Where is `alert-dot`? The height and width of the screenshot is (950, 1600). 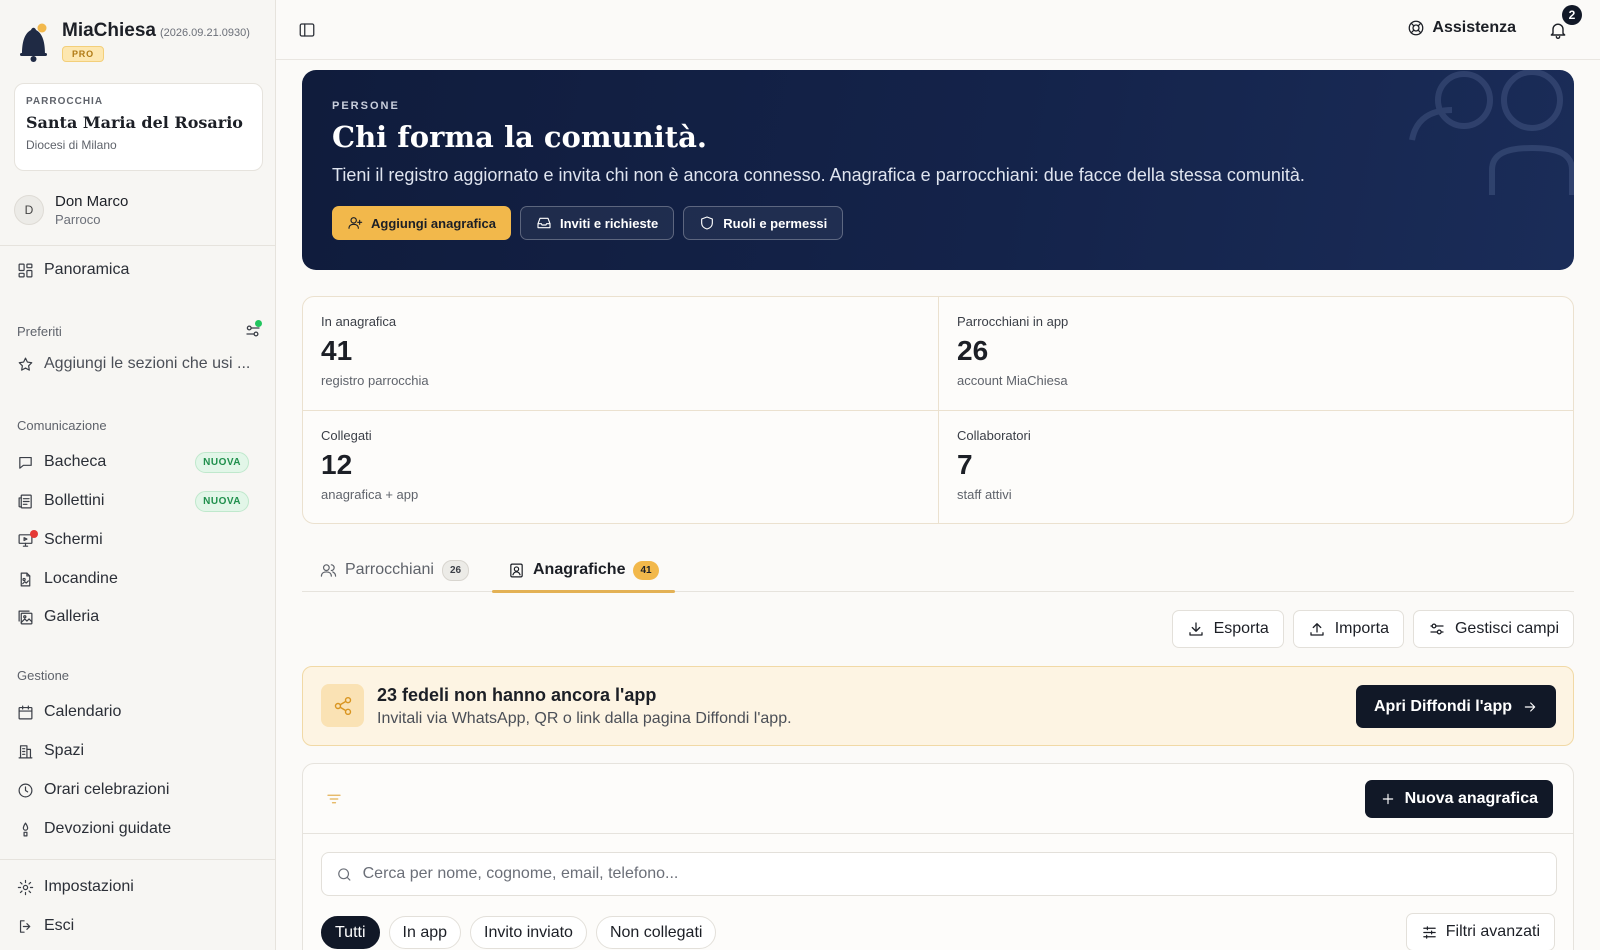
alert-dot is located at coordinates (34, 533).